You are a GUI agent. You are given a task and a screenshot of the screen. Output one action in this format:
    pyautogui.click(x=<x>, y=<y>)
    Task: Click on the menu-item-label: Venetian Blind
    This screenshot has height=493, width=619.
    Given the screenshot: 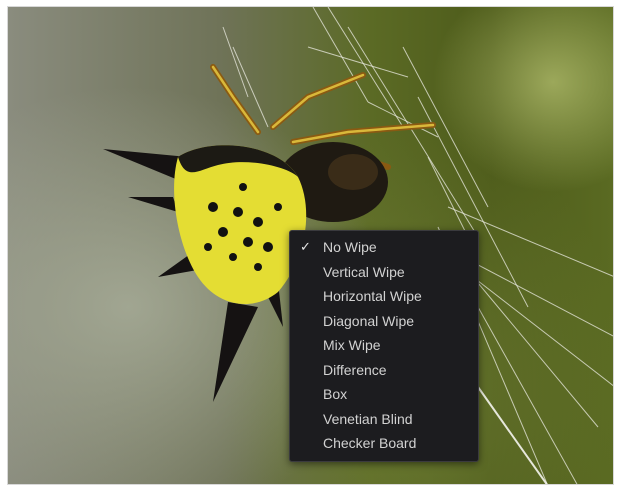 What is the action you would take?
    pyautogui.click(x=368, y=418)
    